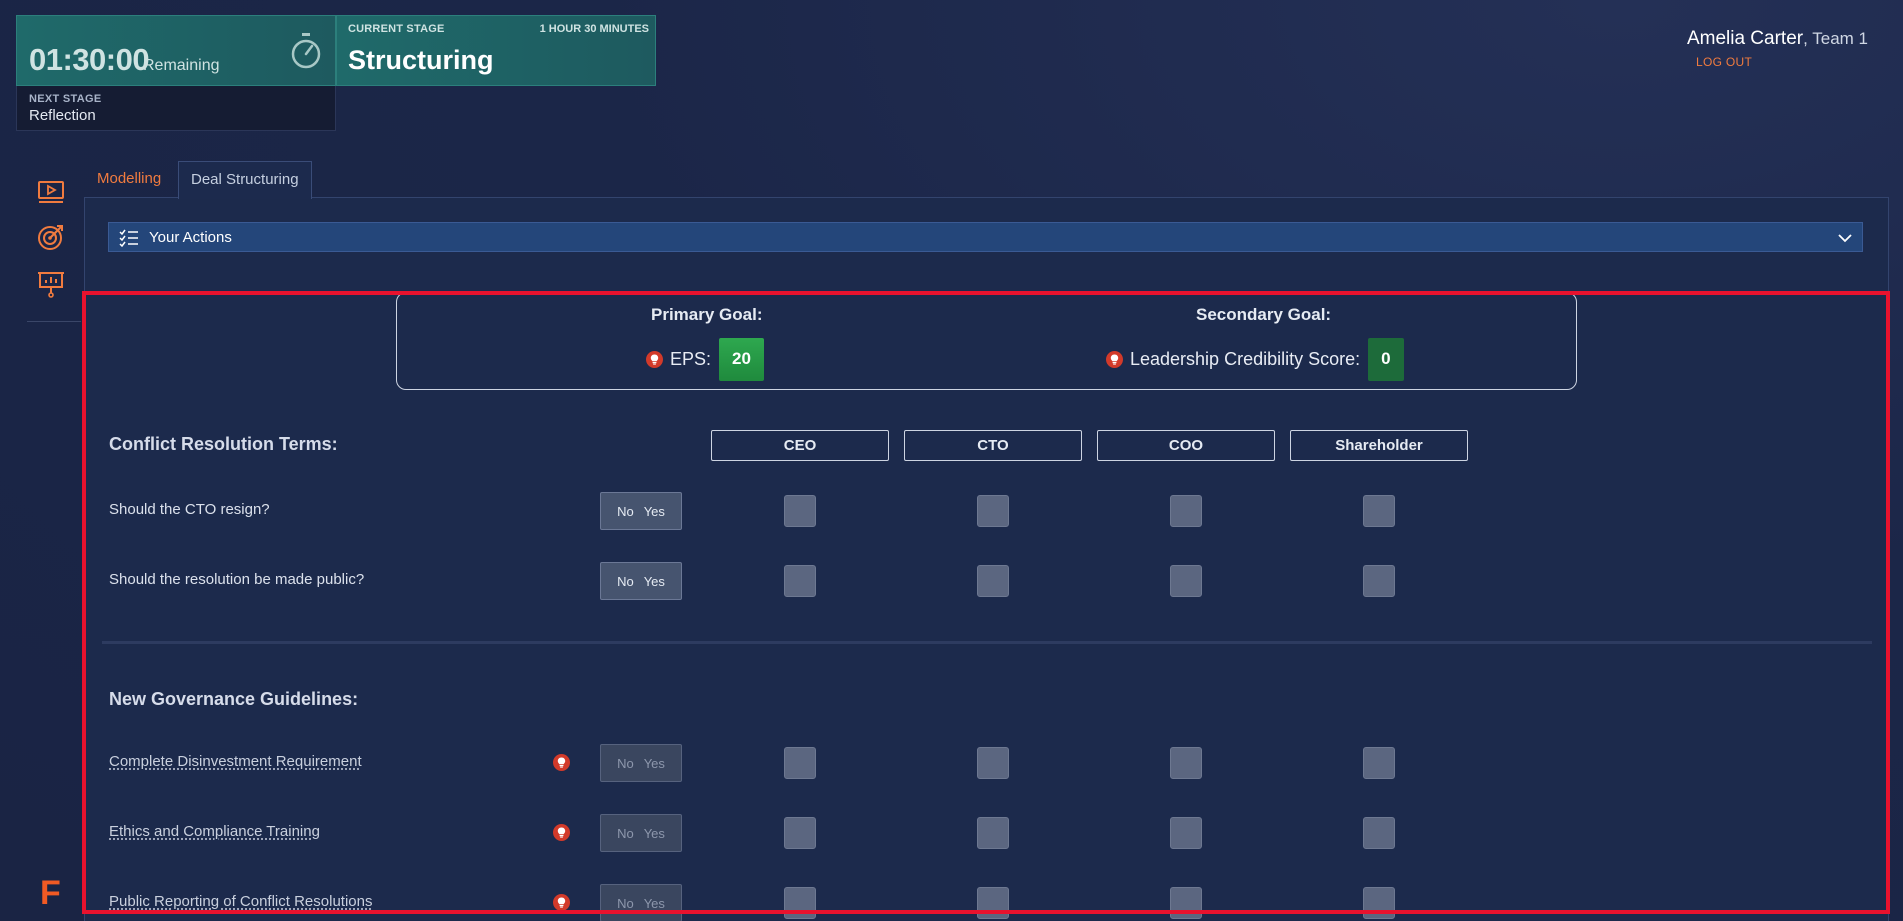 This screenshot has height=921, width=1903. Describe the element at coordinates (234, 699) in the screenshot. I see `governance-heading: New Governance Guidelines:` at that location.